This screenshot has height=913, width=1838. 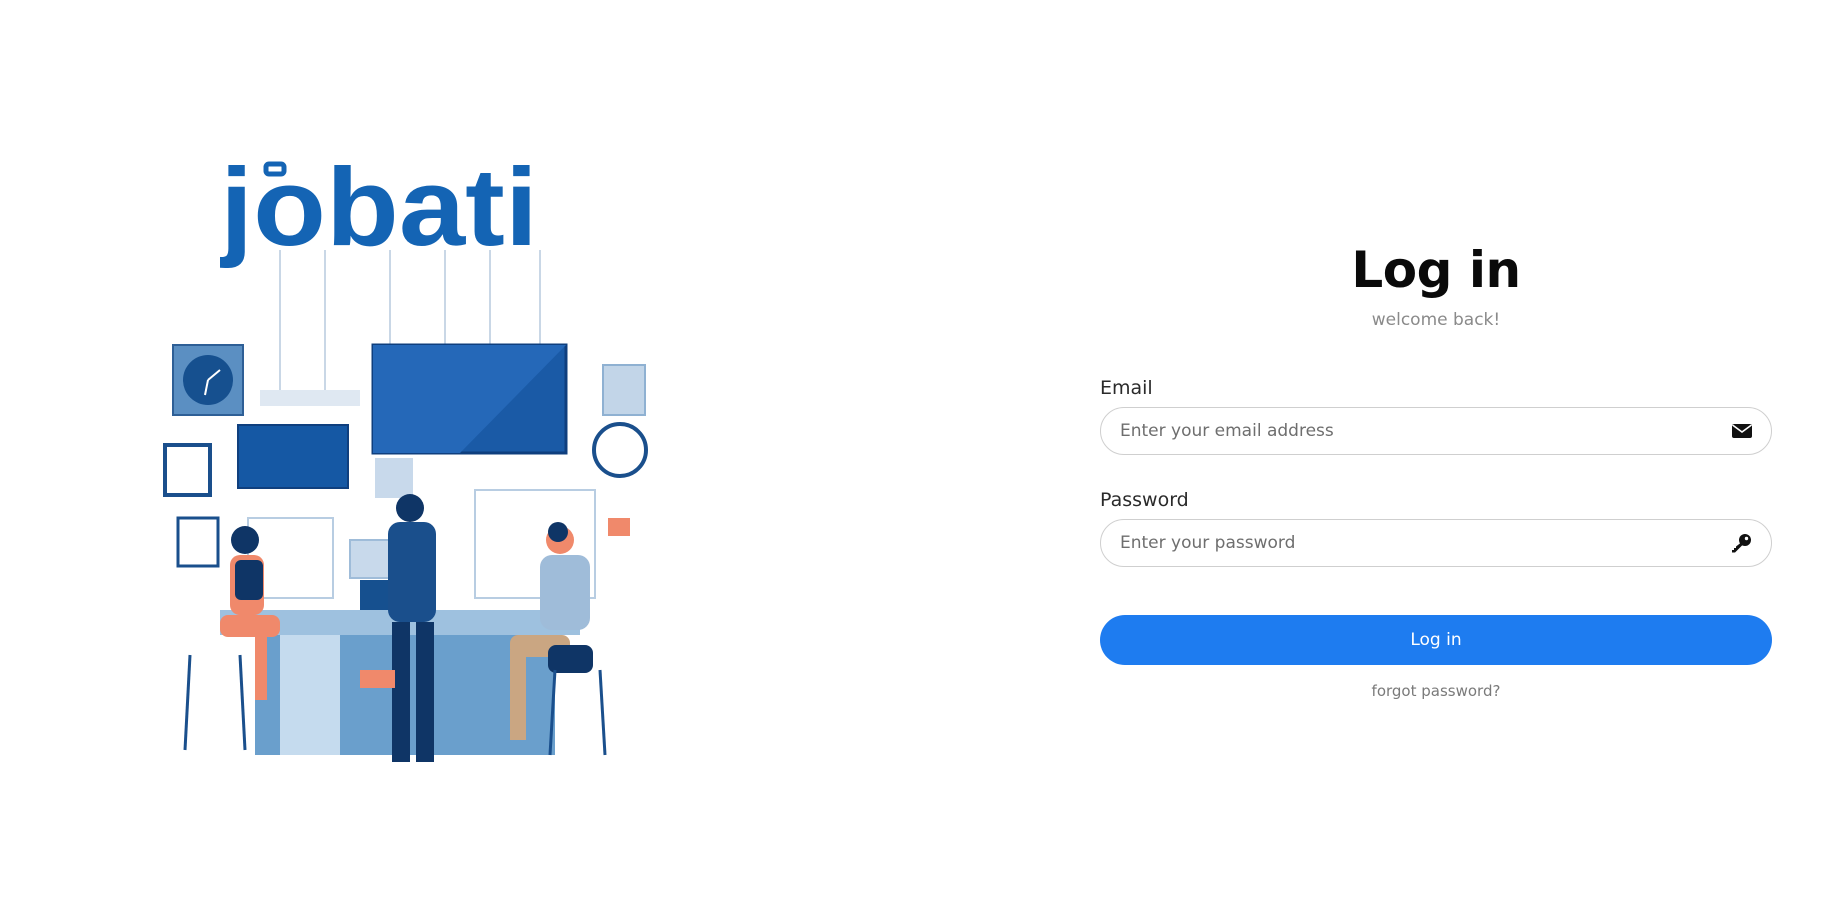 What do you see at coordinates (1436, 320) in the screenshot?
I see `page-subtitle: welcome back!` at bounding box center [1436, 320].